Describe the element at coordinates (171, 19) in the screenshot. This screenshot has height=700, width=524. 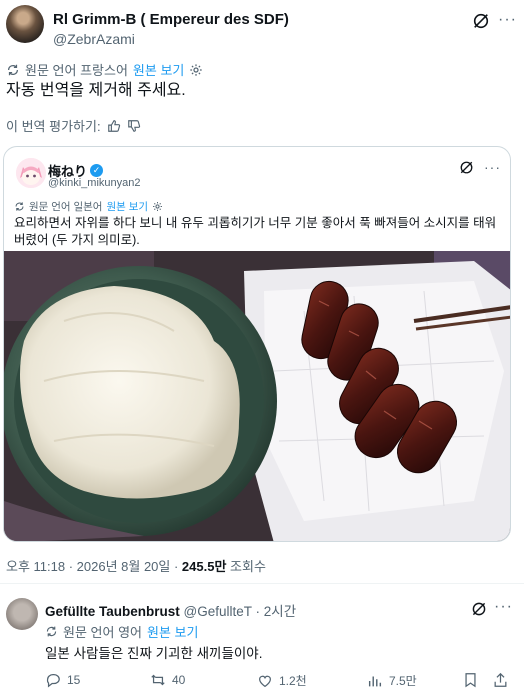
I see `author-name: Rl Grimm-B ( Empereur des SDF)` at that location.